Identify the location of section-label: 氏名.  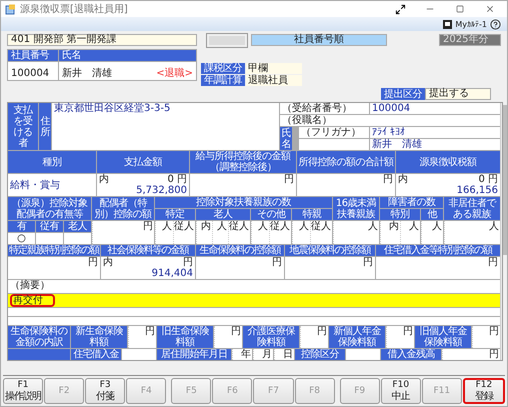
(286, 138).